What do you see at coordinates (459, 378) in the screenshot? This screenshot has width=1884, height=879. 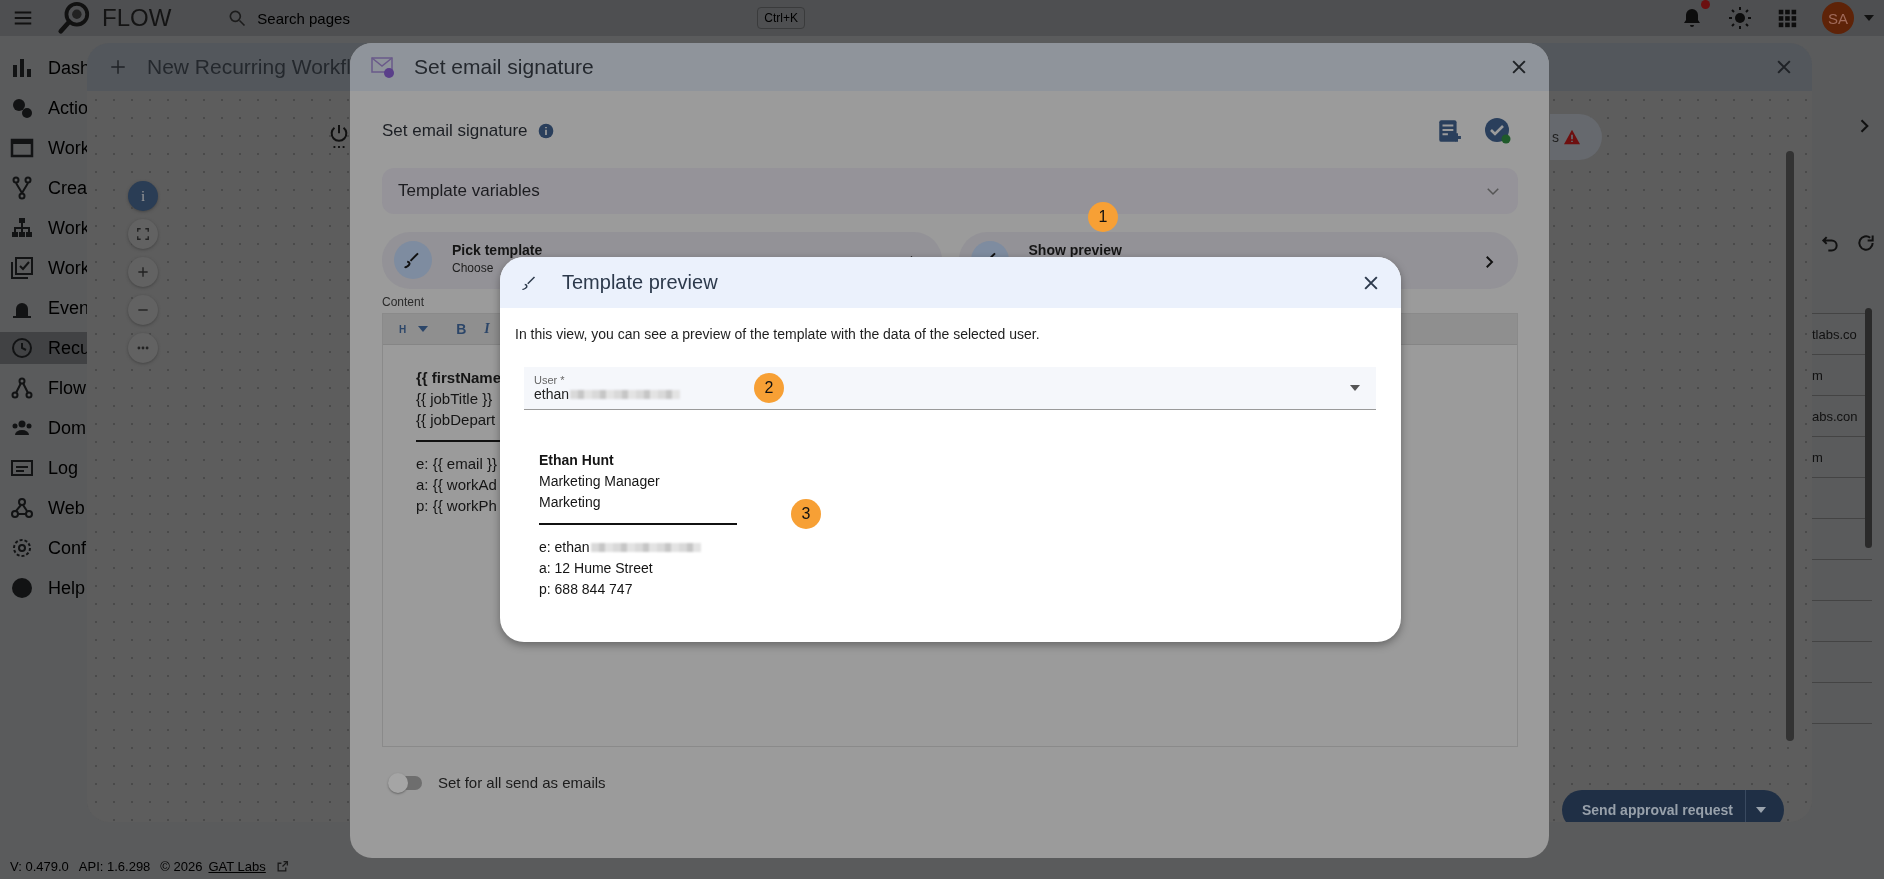 I see `text-line: {{ firstName` at bounding box center [459, 378].